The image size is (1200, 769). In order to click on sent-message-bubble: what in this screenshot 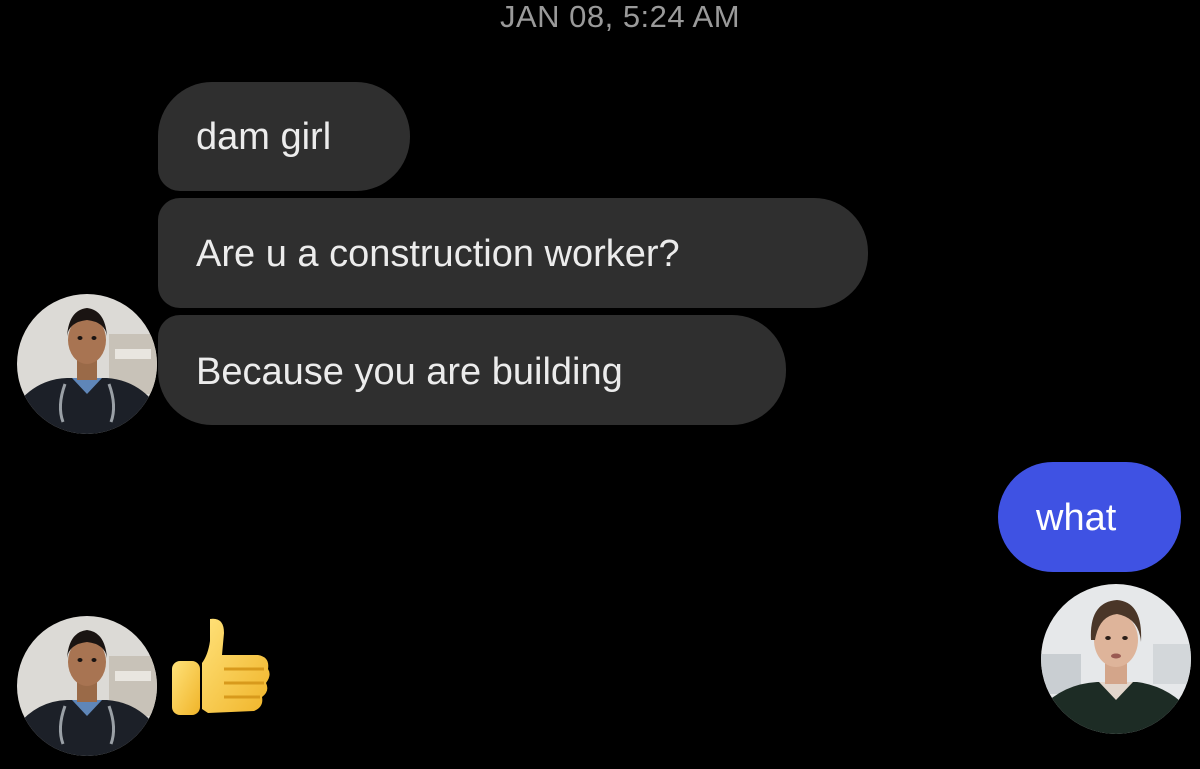, I will do `click(1089, 517)`.